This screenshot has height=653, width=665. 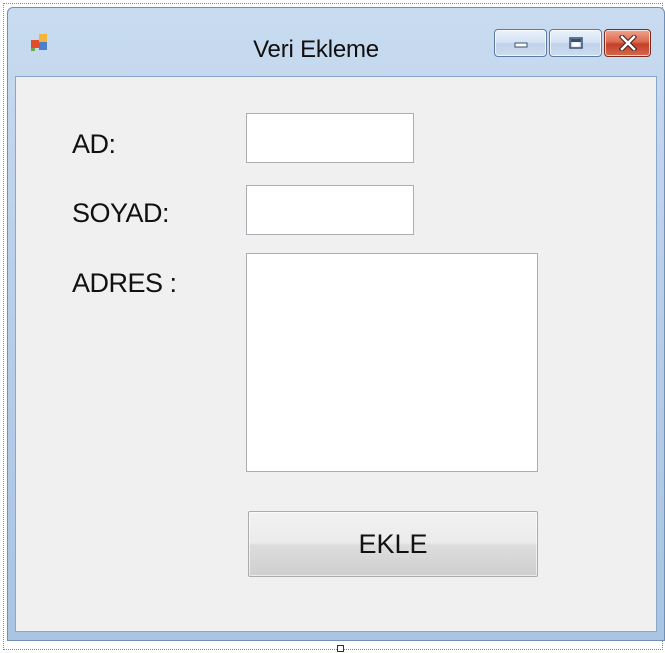 I want to click on ad-label: AD:, so click(x=94, y=144).